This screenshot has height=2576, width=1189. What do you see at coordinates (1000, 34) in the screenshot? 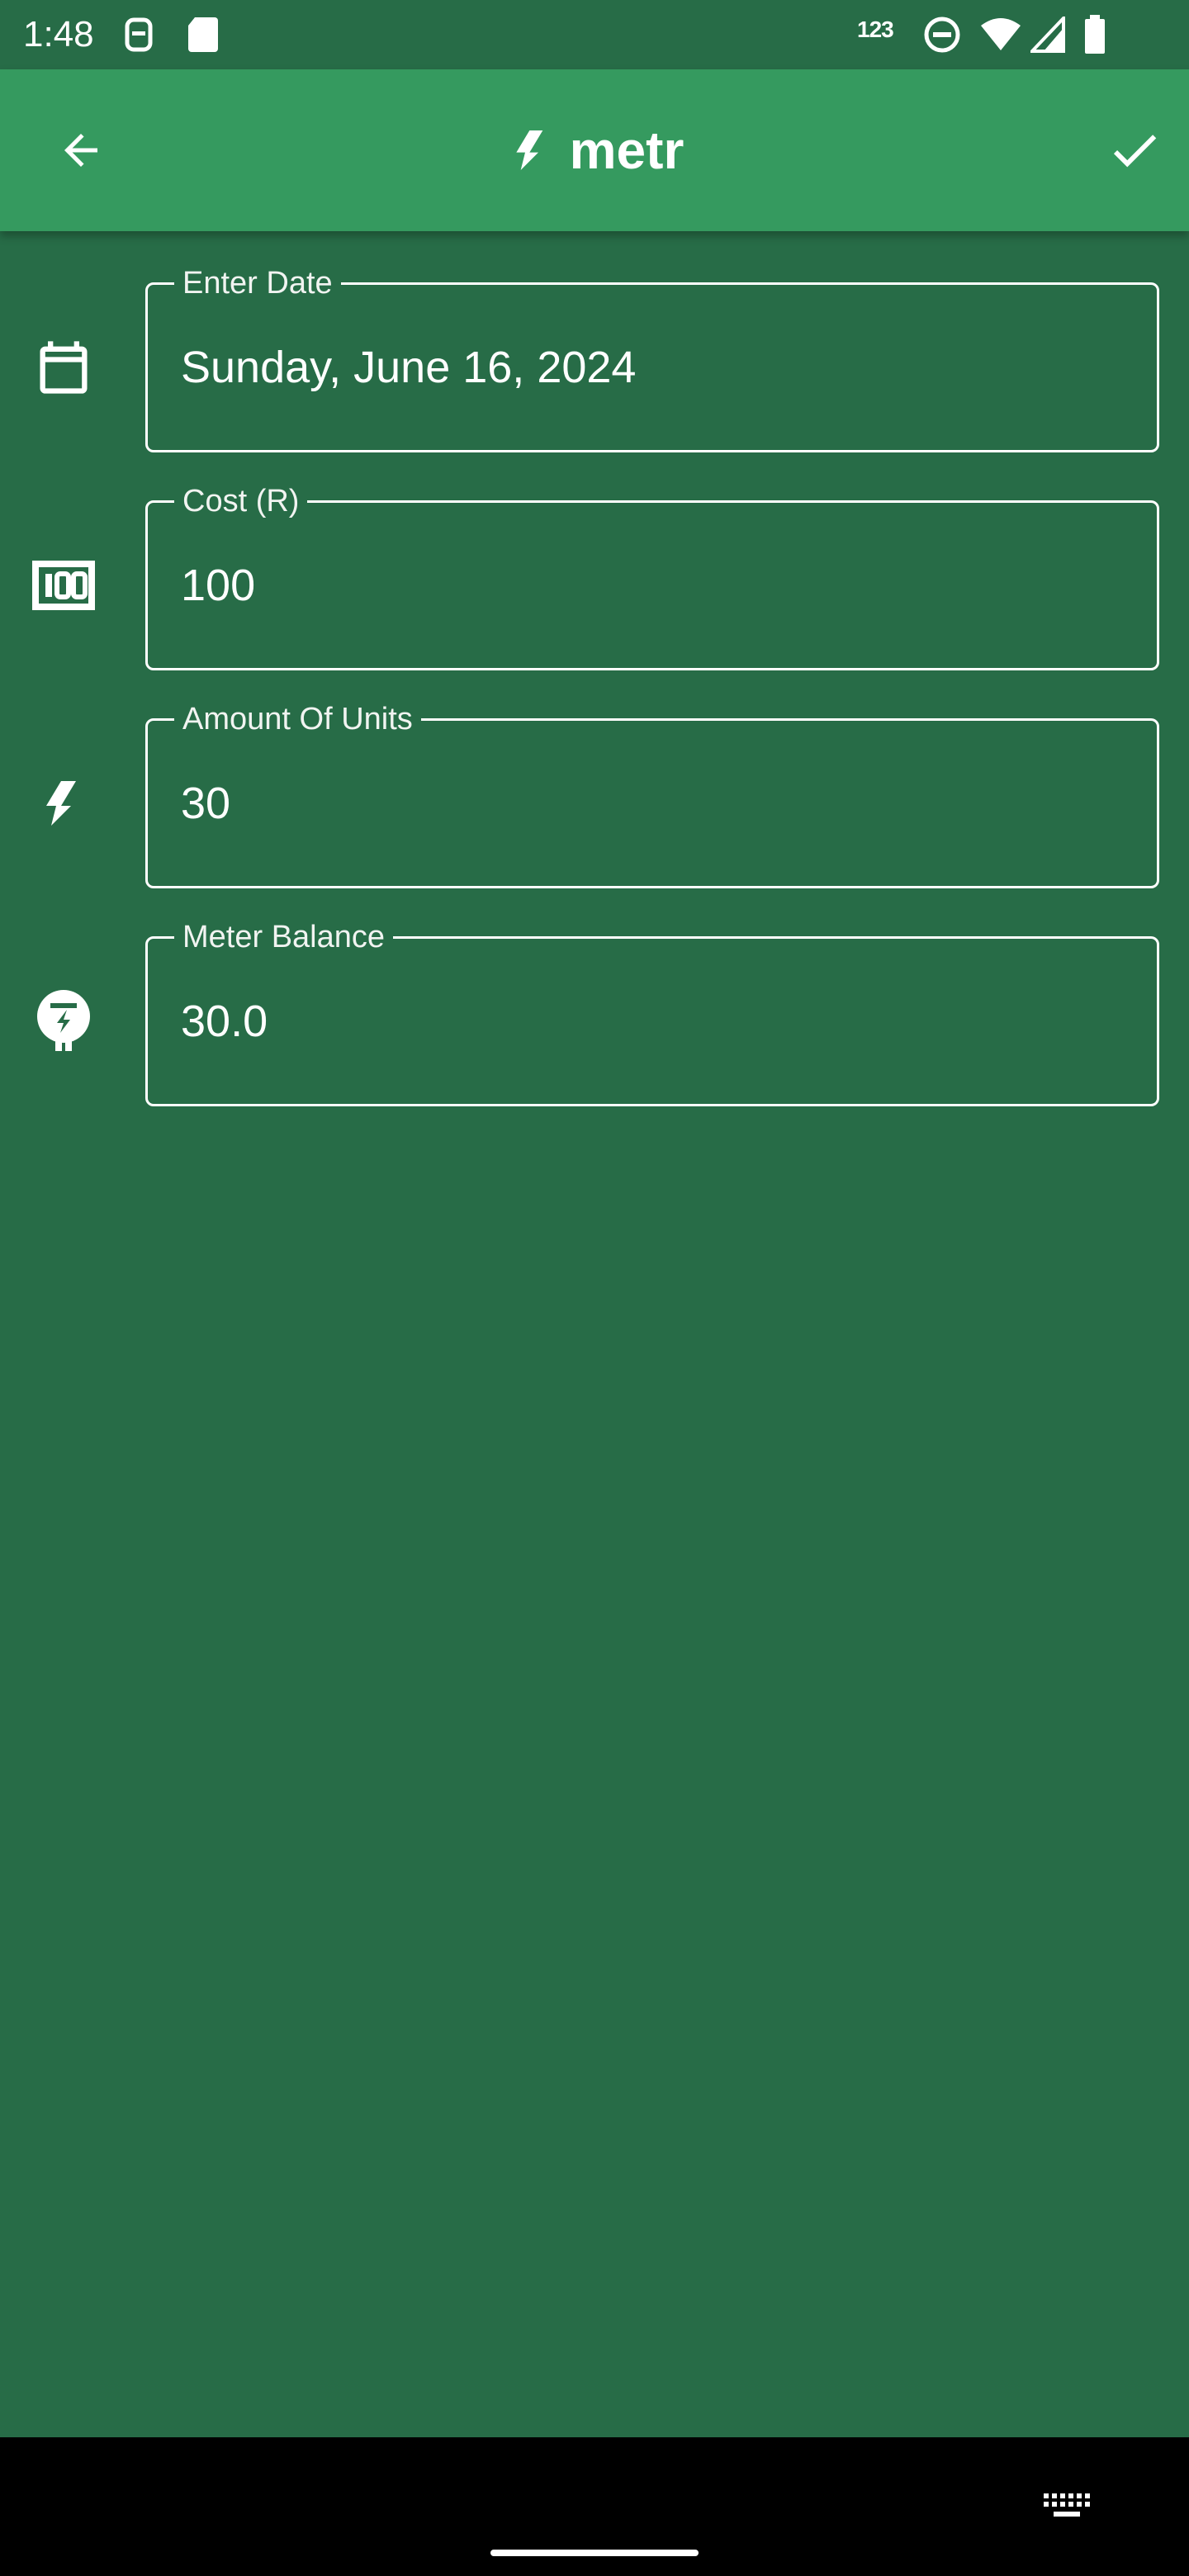
I see `wifi-icon` at bounding box center [1000, 34].